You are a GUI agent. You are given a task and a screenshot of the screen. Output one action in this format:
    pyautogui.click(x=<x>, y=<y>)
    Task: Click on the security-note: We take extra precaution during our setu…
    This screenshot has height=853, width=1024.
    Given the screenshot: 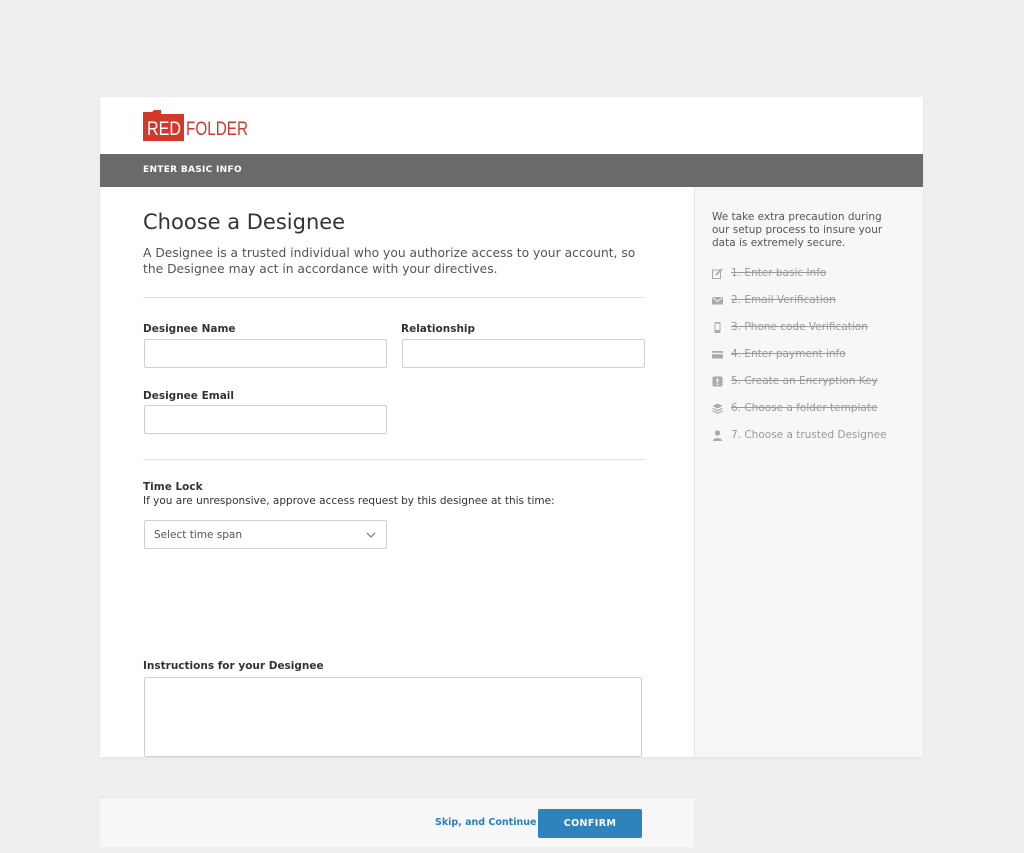 What is the action you would take?
    pyautogui.click(x=797, y=230)
    